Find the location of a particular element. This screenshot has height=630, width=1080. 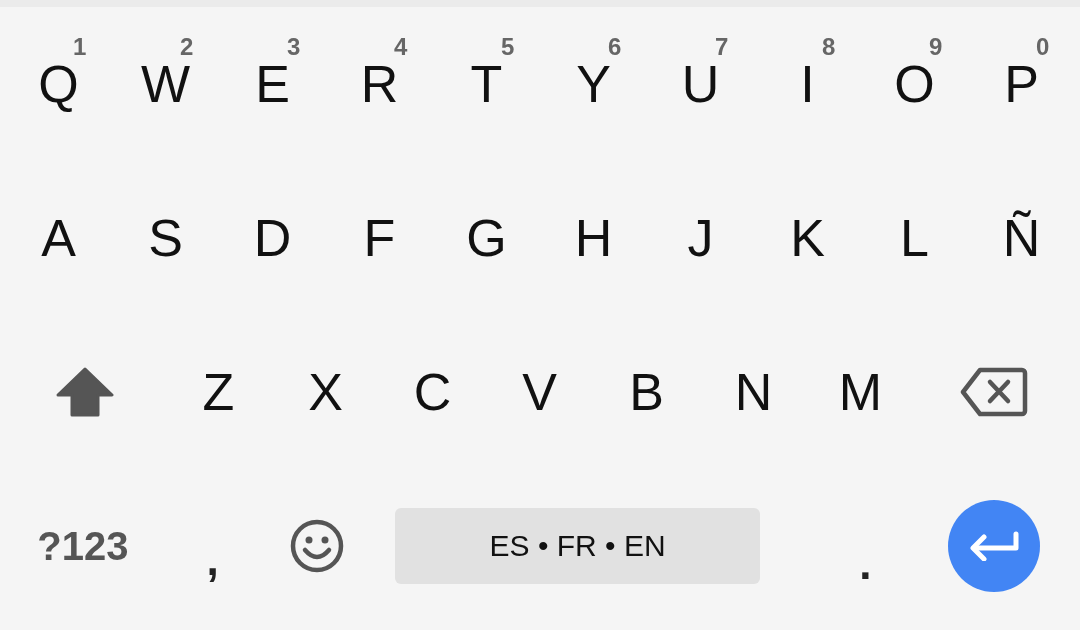

number-hint: 0 is located at coordinates (1043, 47).